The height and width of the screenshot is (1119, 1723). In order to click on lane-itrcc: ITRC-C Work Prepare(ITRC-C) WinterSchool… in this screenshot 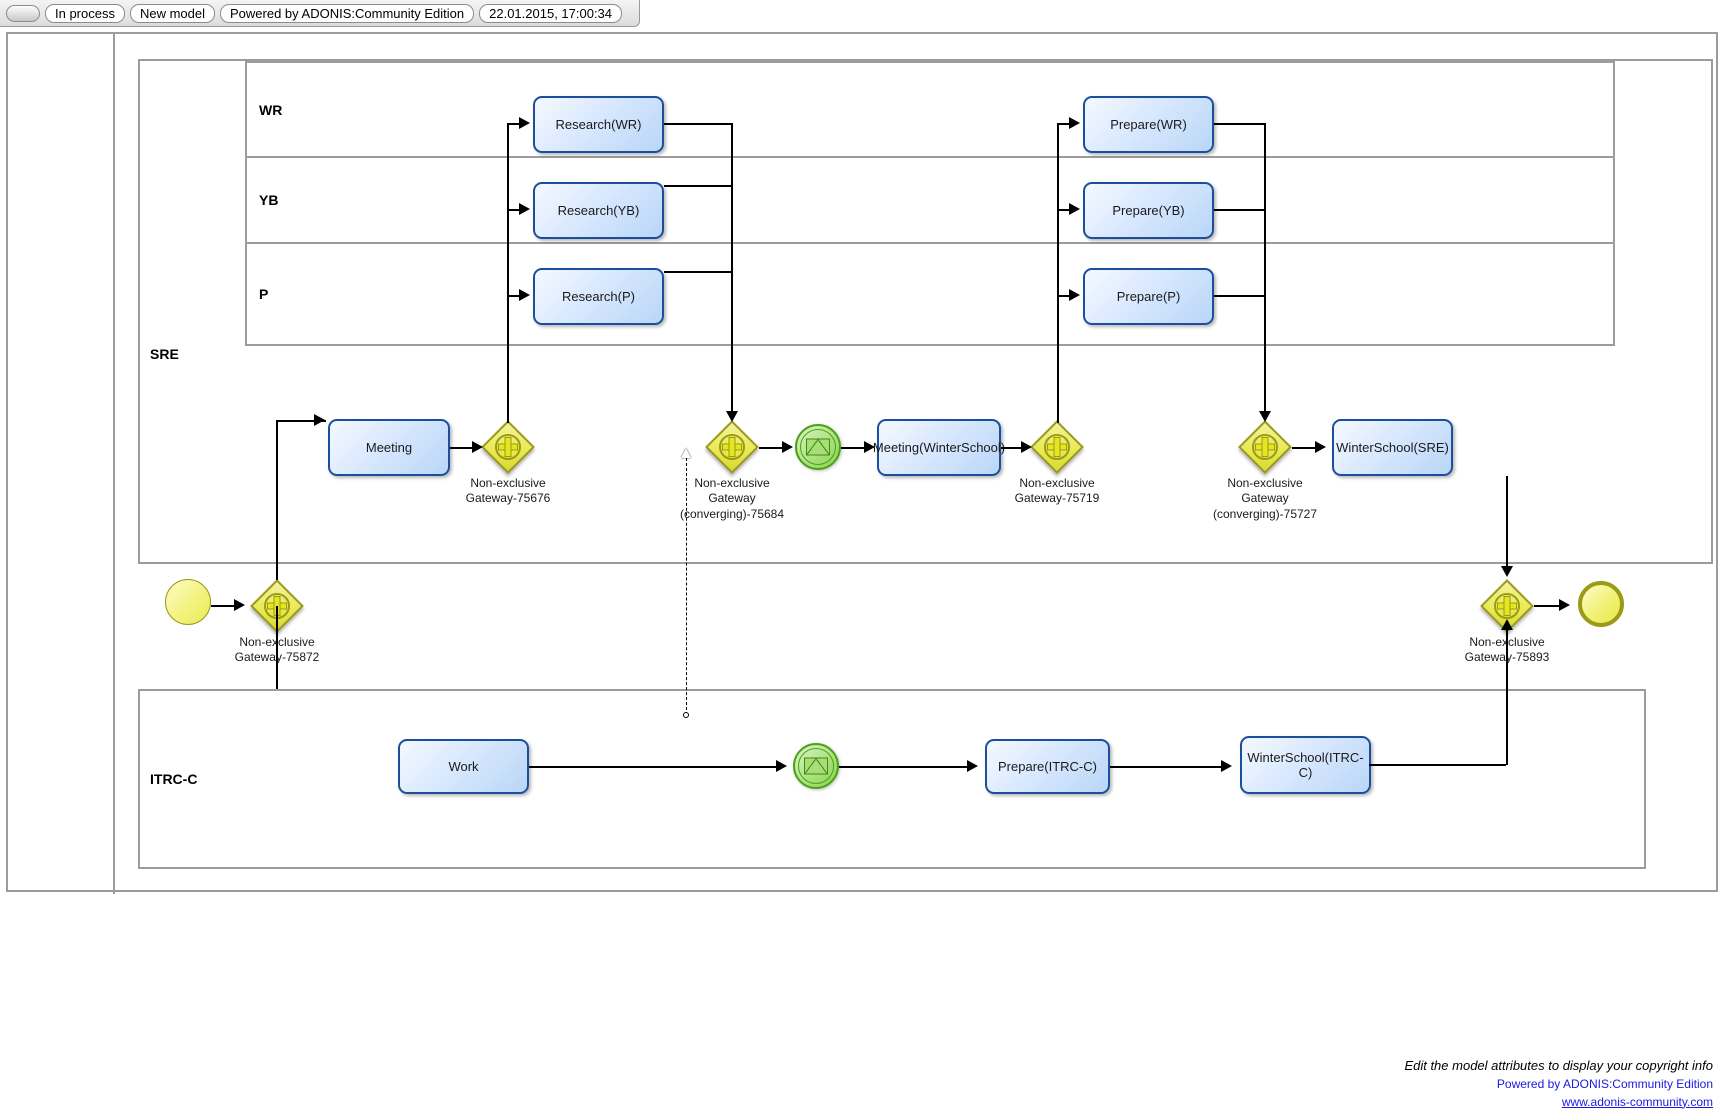, I will do `click(892, 779)`.